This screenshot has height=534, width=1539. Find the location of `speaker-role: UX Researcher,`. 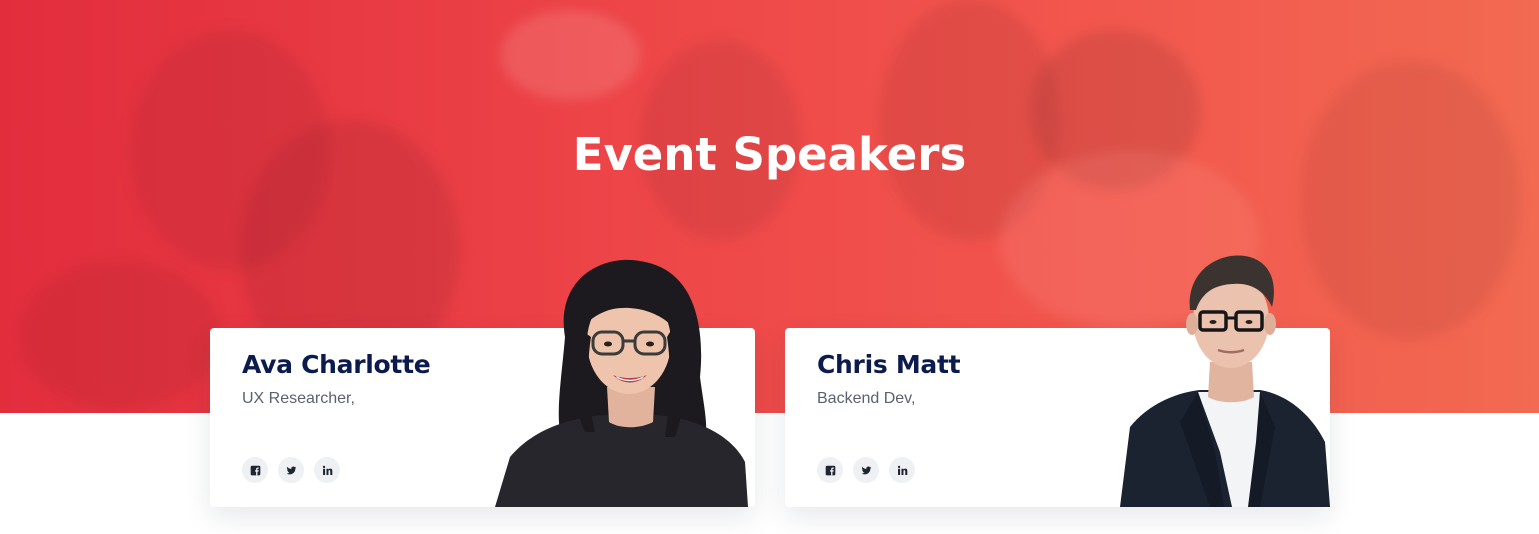

speaker-role: UX Researcher, is located at coordinates (298, 398).